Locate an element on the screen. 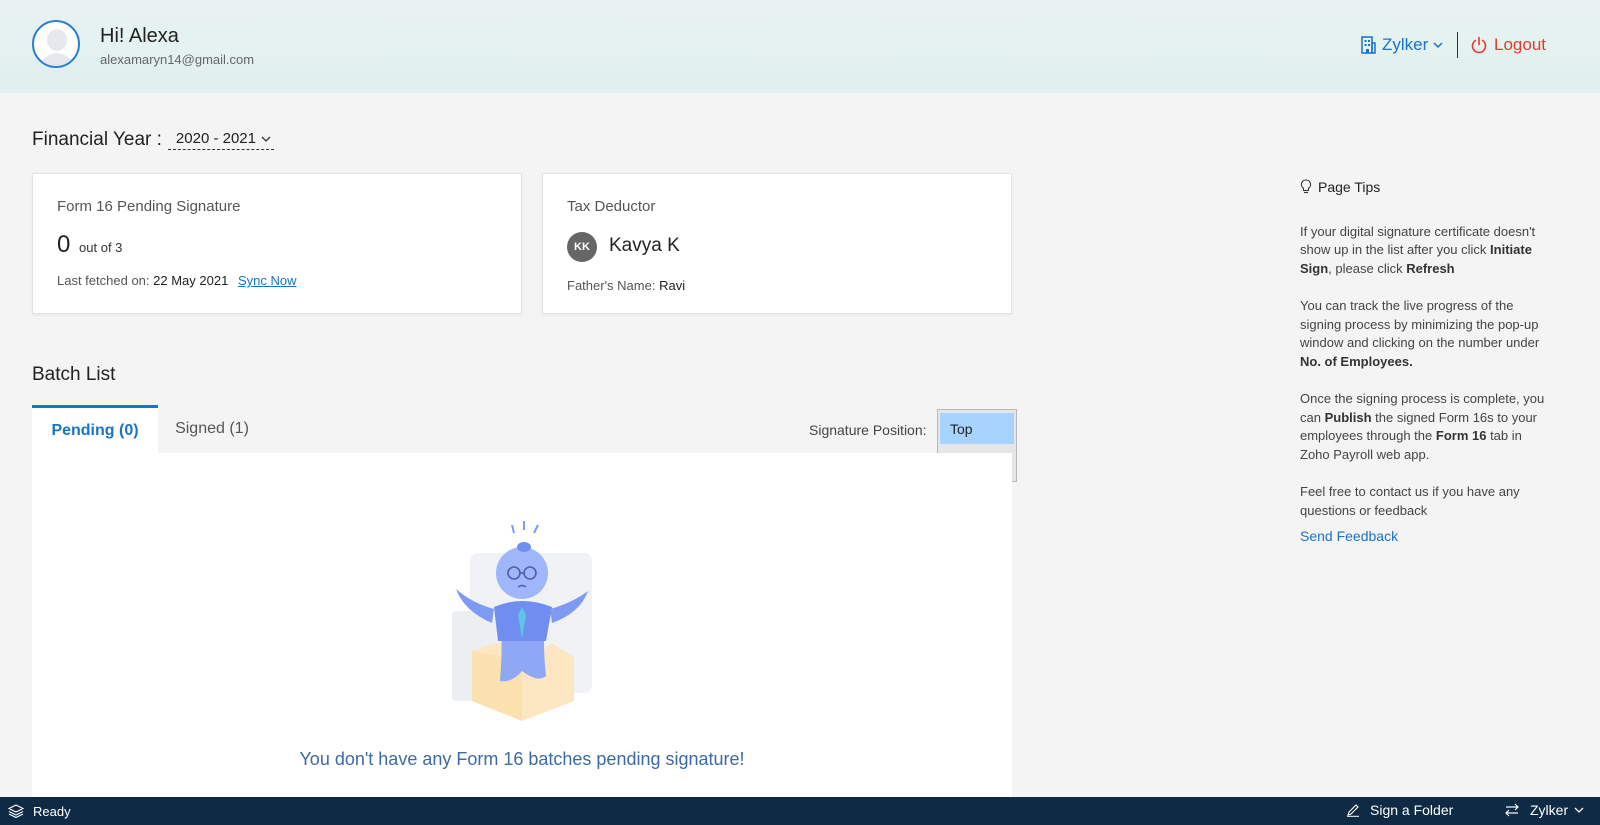 The width and height of the screenshot is (1600, 825). power-icon is located at coordinates (1479, 45).